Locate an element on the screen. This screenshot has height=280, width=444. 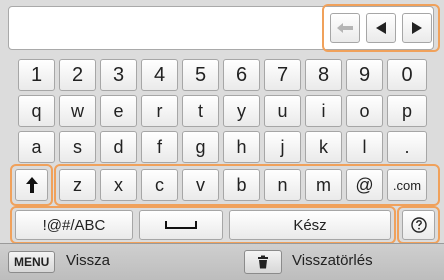
help-icon is located at coordinates (418, 225).